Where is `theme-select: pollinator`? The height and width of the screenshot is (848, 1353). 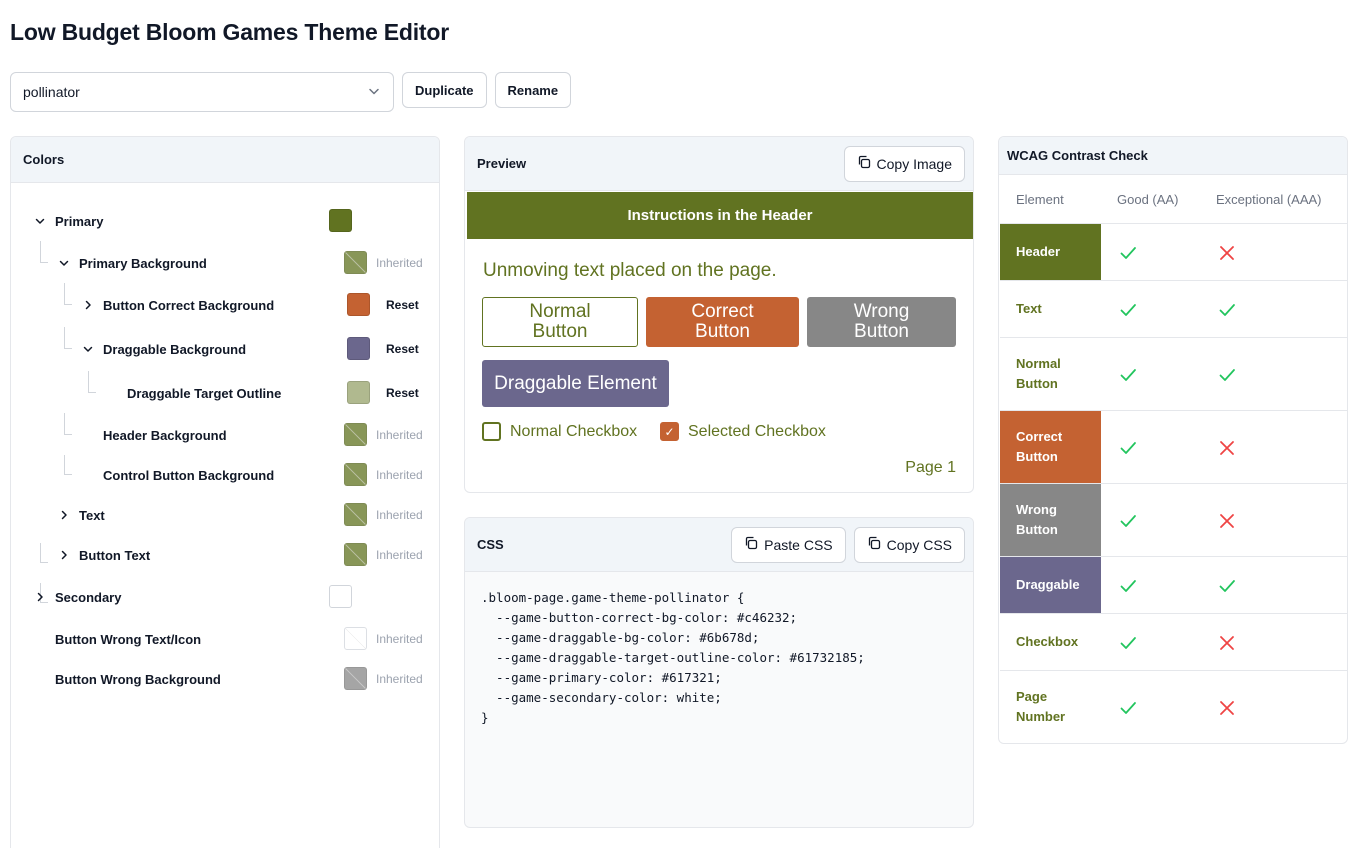 theme-select: pollinator is located at coordinates (202, 92).